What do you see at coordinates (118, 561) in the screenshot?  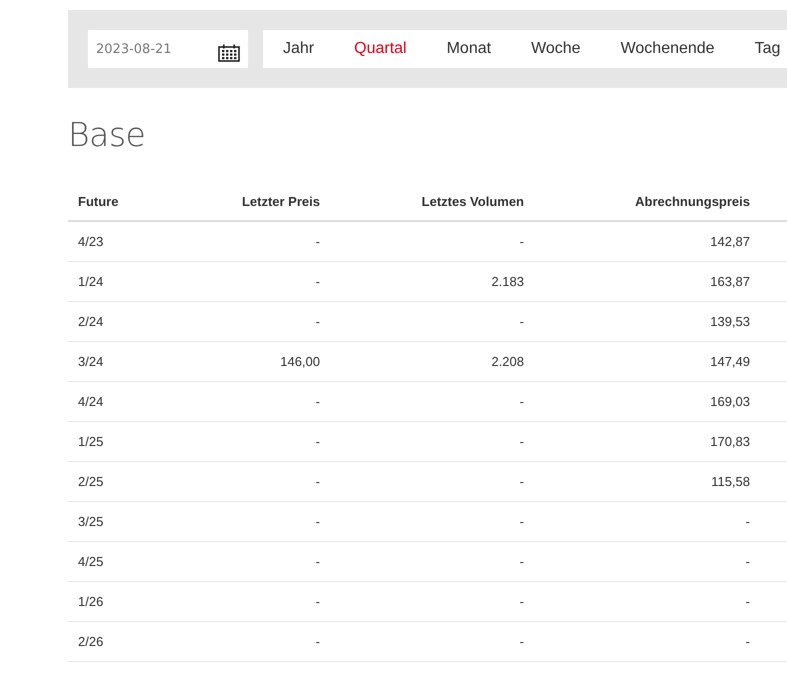 I see `table-cell: 4/25` at bounding box center [118, 561].